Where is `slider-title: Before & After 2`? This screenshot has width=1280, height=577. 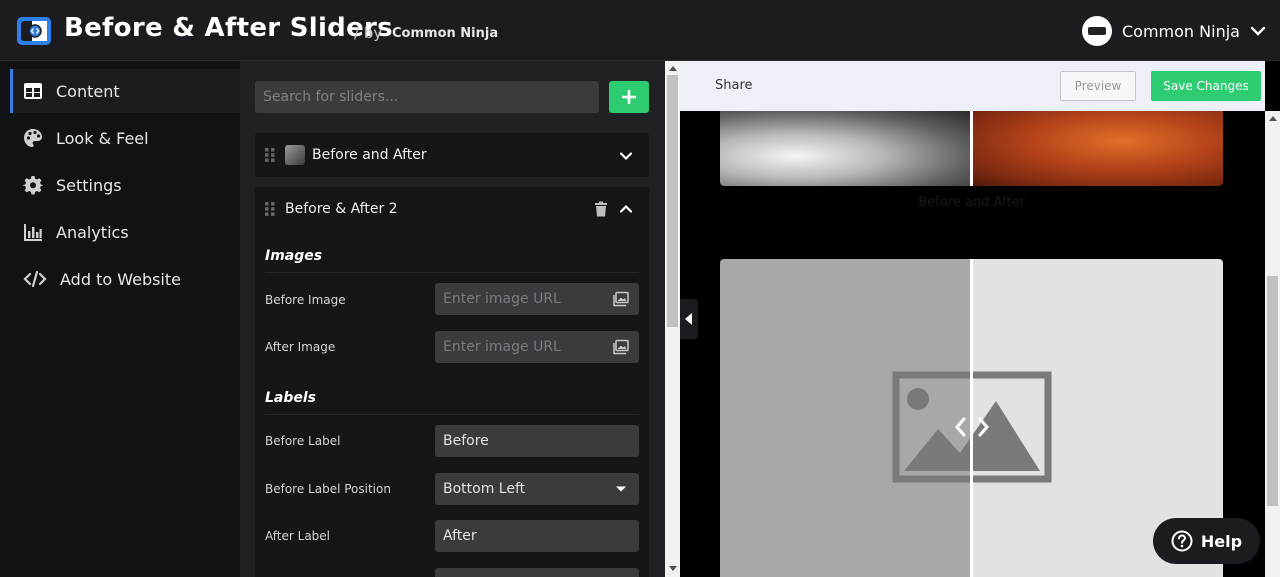
slider-title: Before & After 2 is located at coordinates (341, 209).